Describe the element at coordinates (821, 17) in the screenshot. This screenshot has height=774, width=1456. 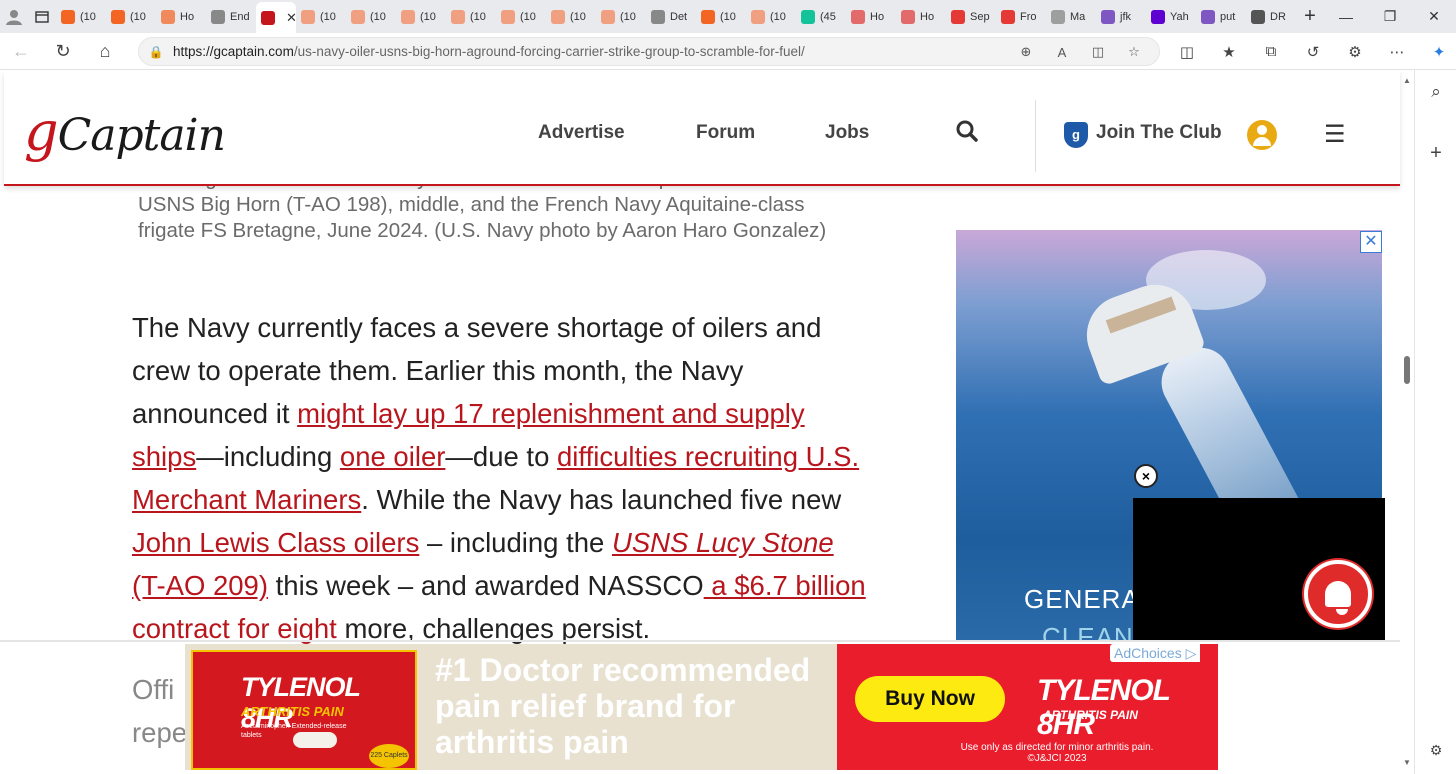
I see `browser-tab: (45` at that location.